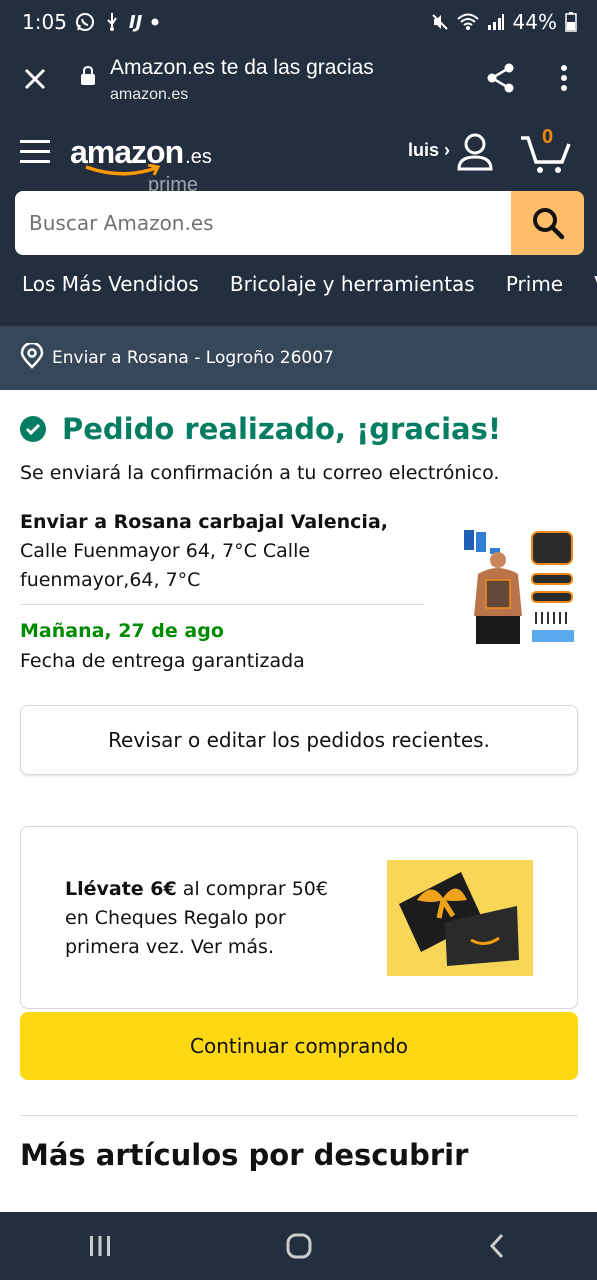 This screenshot has width=597, height=1280. What do you see at coordinates (299, 1046) in the screenshot?
I see `continue-shopping-button: Continuar comprando` at bounding box center [299, 1046].